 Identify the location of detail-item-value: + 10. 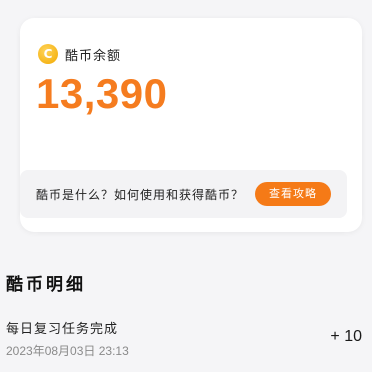
(346, 336).